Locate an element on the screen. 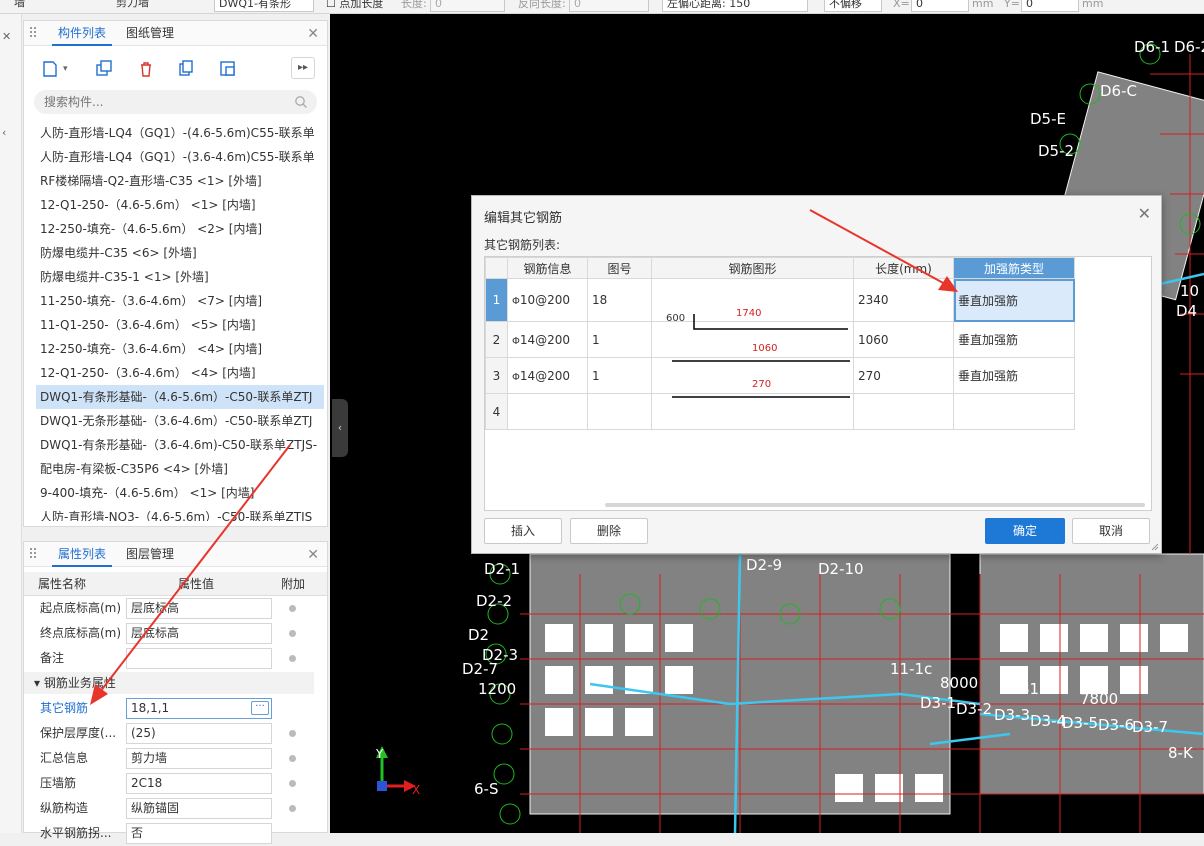  list-item: DWQ1-无条形基础-（3.6-4.6m）-C50-联系单ZTJ is located at coordinates (180, 421).